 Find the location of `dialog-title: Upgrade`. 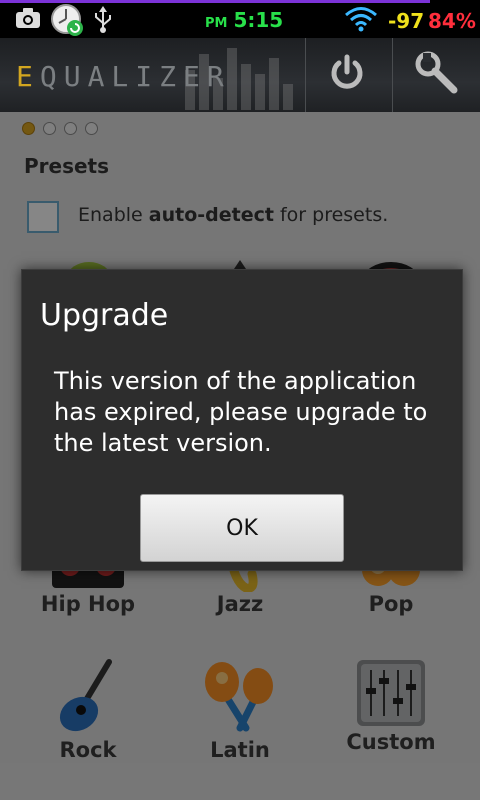

dialog-title: Upgrade is located at coordinates (104, 315).